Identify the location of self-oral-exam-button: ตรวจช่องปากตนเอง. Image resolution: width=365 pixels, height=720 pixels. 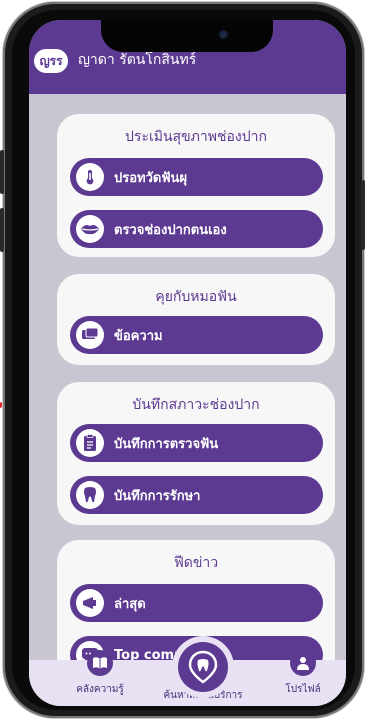
(196, 229).